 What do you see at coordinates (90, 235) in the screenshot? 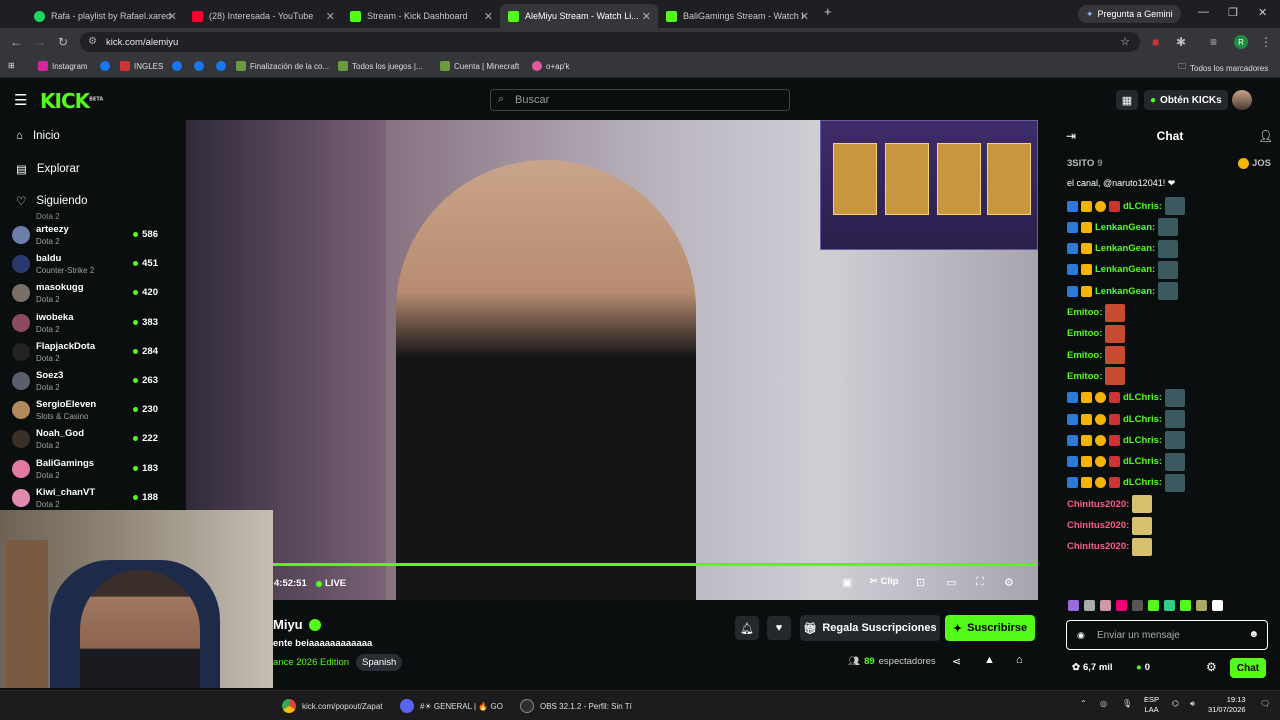
I see `sidebar-channel: arteezy Dota 2 586` at bounding box center [90, 235].